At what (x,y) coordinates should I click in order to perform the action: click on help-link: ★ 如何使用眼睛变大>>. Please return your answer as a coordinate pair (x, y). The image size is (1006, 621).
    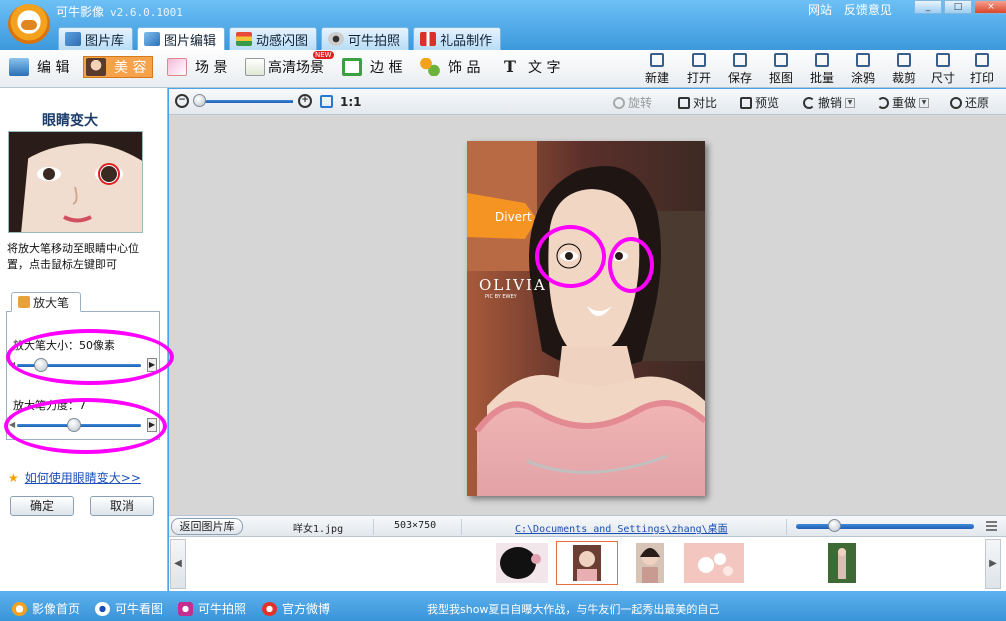
    Looking at the image, I should click on (74, 477).